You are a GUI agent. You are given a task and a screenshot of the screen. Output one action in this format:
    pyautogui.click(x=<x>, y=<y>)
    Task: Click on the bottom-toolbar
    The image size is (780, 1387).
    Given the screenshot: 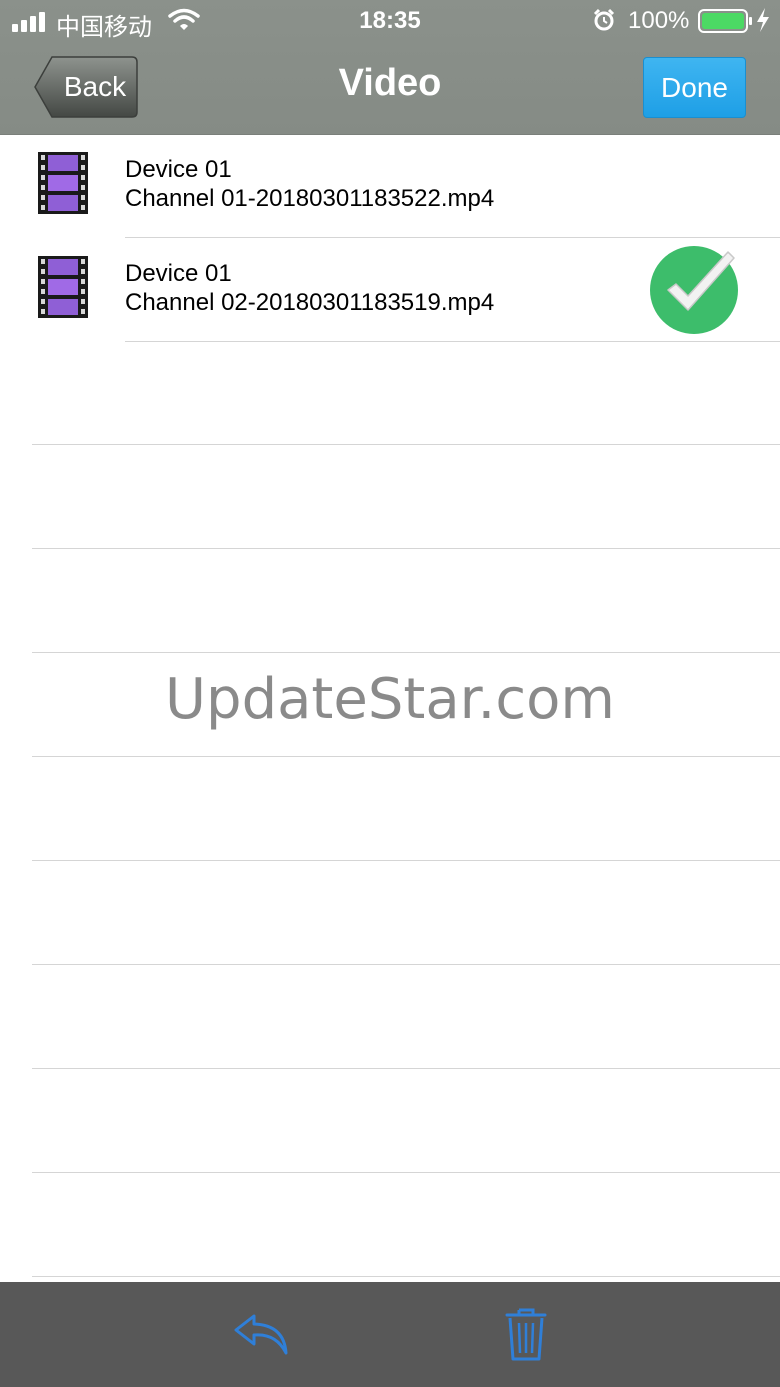 What is the action you would take?
    pyautogui.click(x=390, y=1334)
    